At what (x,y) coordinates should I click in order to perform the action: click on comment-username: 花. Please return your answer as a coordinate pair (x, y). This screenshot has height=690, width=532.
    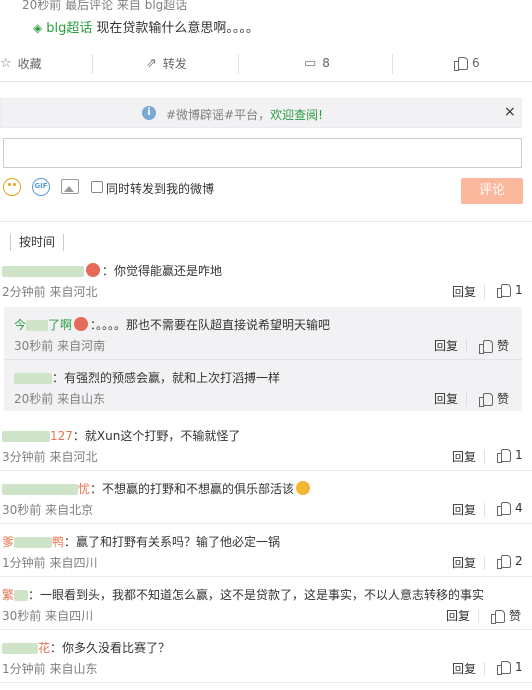
    Looking at the image, I should click on (44, 647).